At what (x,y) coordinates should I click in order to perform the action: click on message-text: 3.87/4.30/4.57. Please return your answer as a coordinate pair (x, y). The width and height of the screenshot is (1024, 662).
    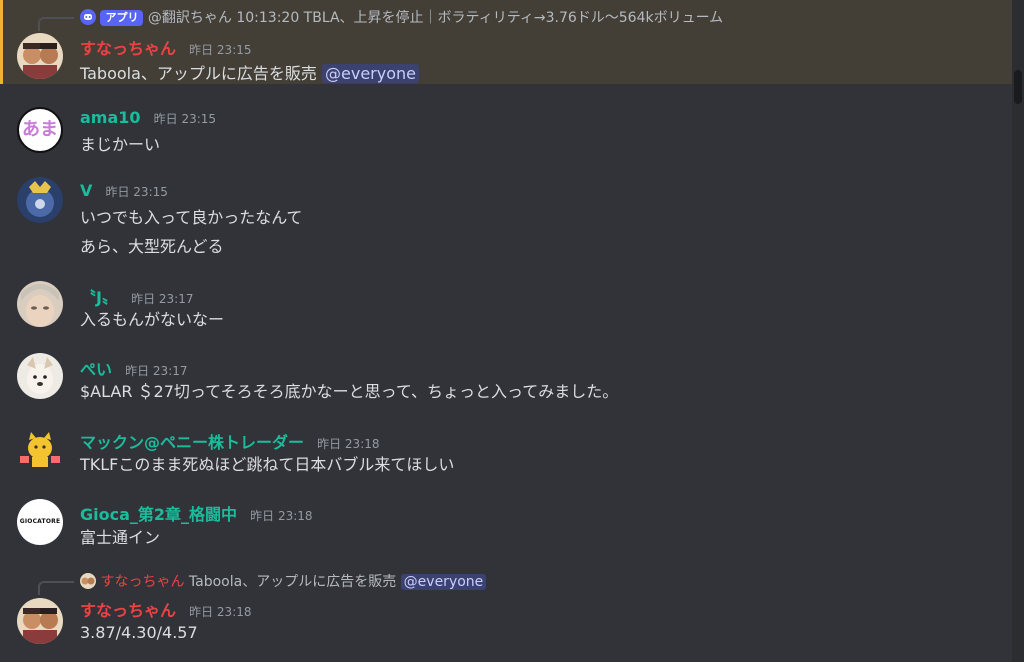
    Looking at the image, I should click on (139, 632).